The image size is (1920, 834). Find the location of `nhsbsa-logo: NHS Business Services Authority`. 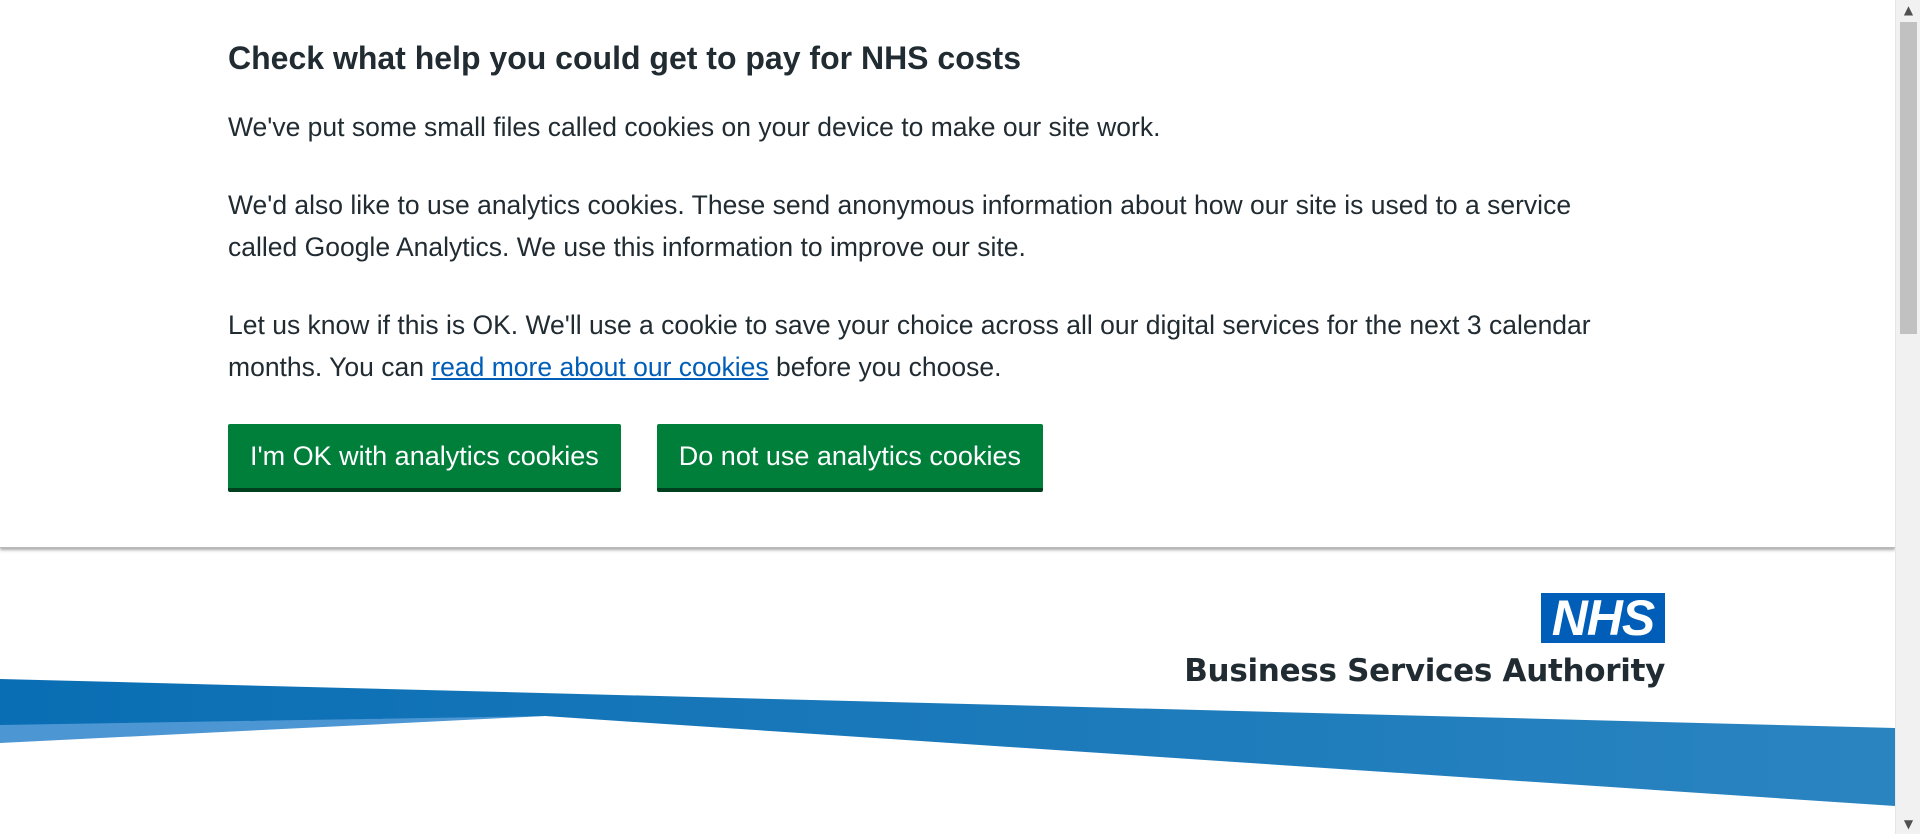

nhsbsa-logo: NHS Business Services Authority is located at coordinates (1424, 641).